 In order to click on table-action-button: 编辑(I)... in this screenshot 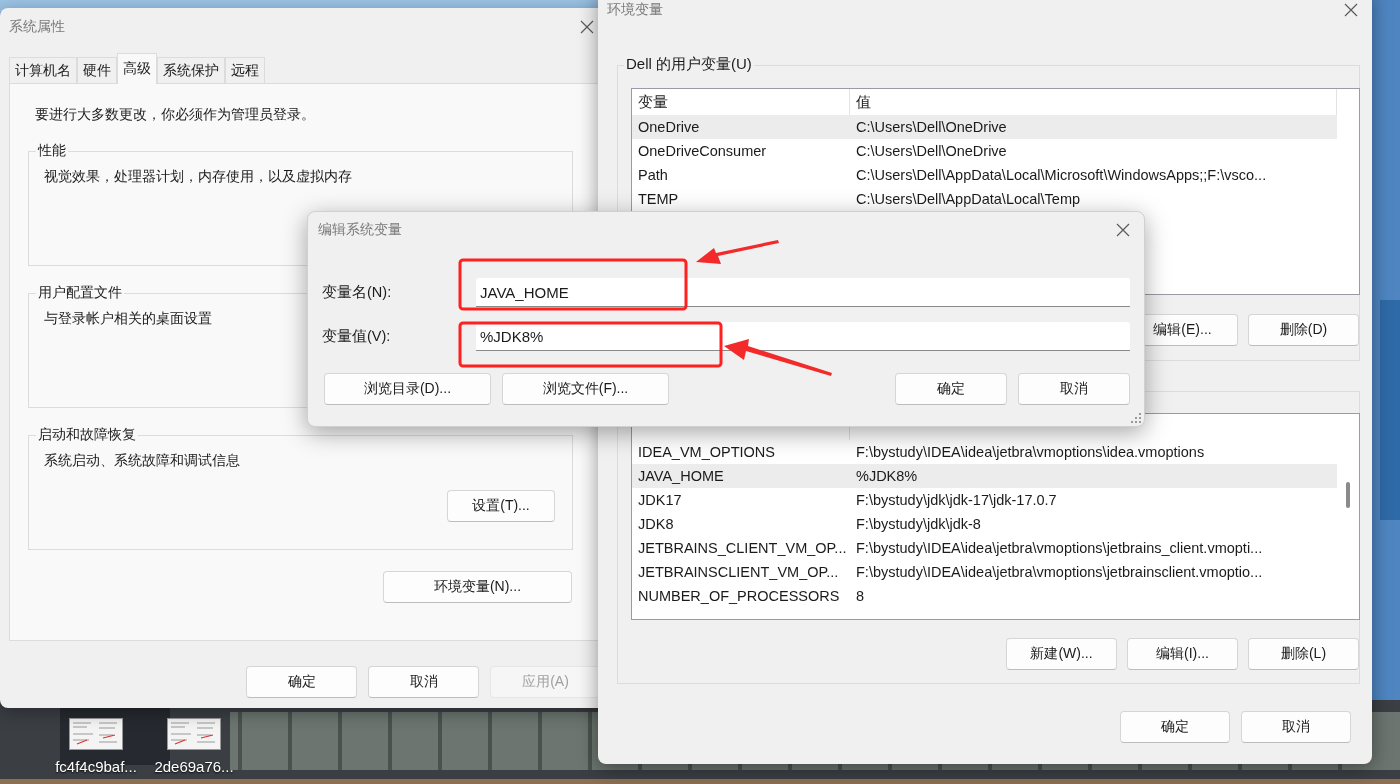, I will do `click(1182, 654)`.